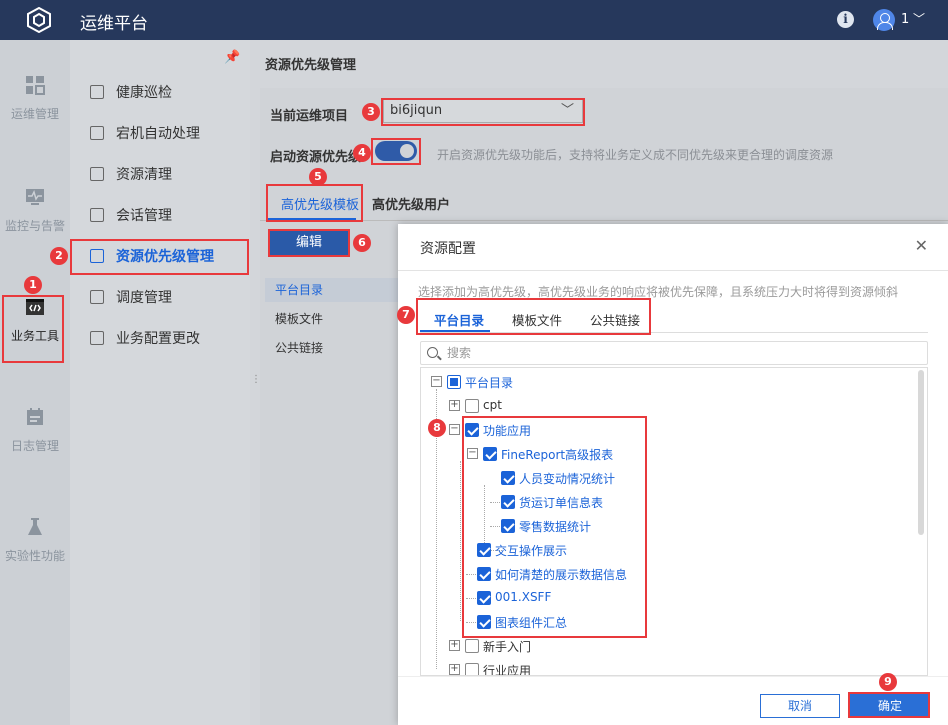  Describe the element at coordinates (523, 597) in the screenshot. I see `tree-node-label: 001.XSFF` at that location.